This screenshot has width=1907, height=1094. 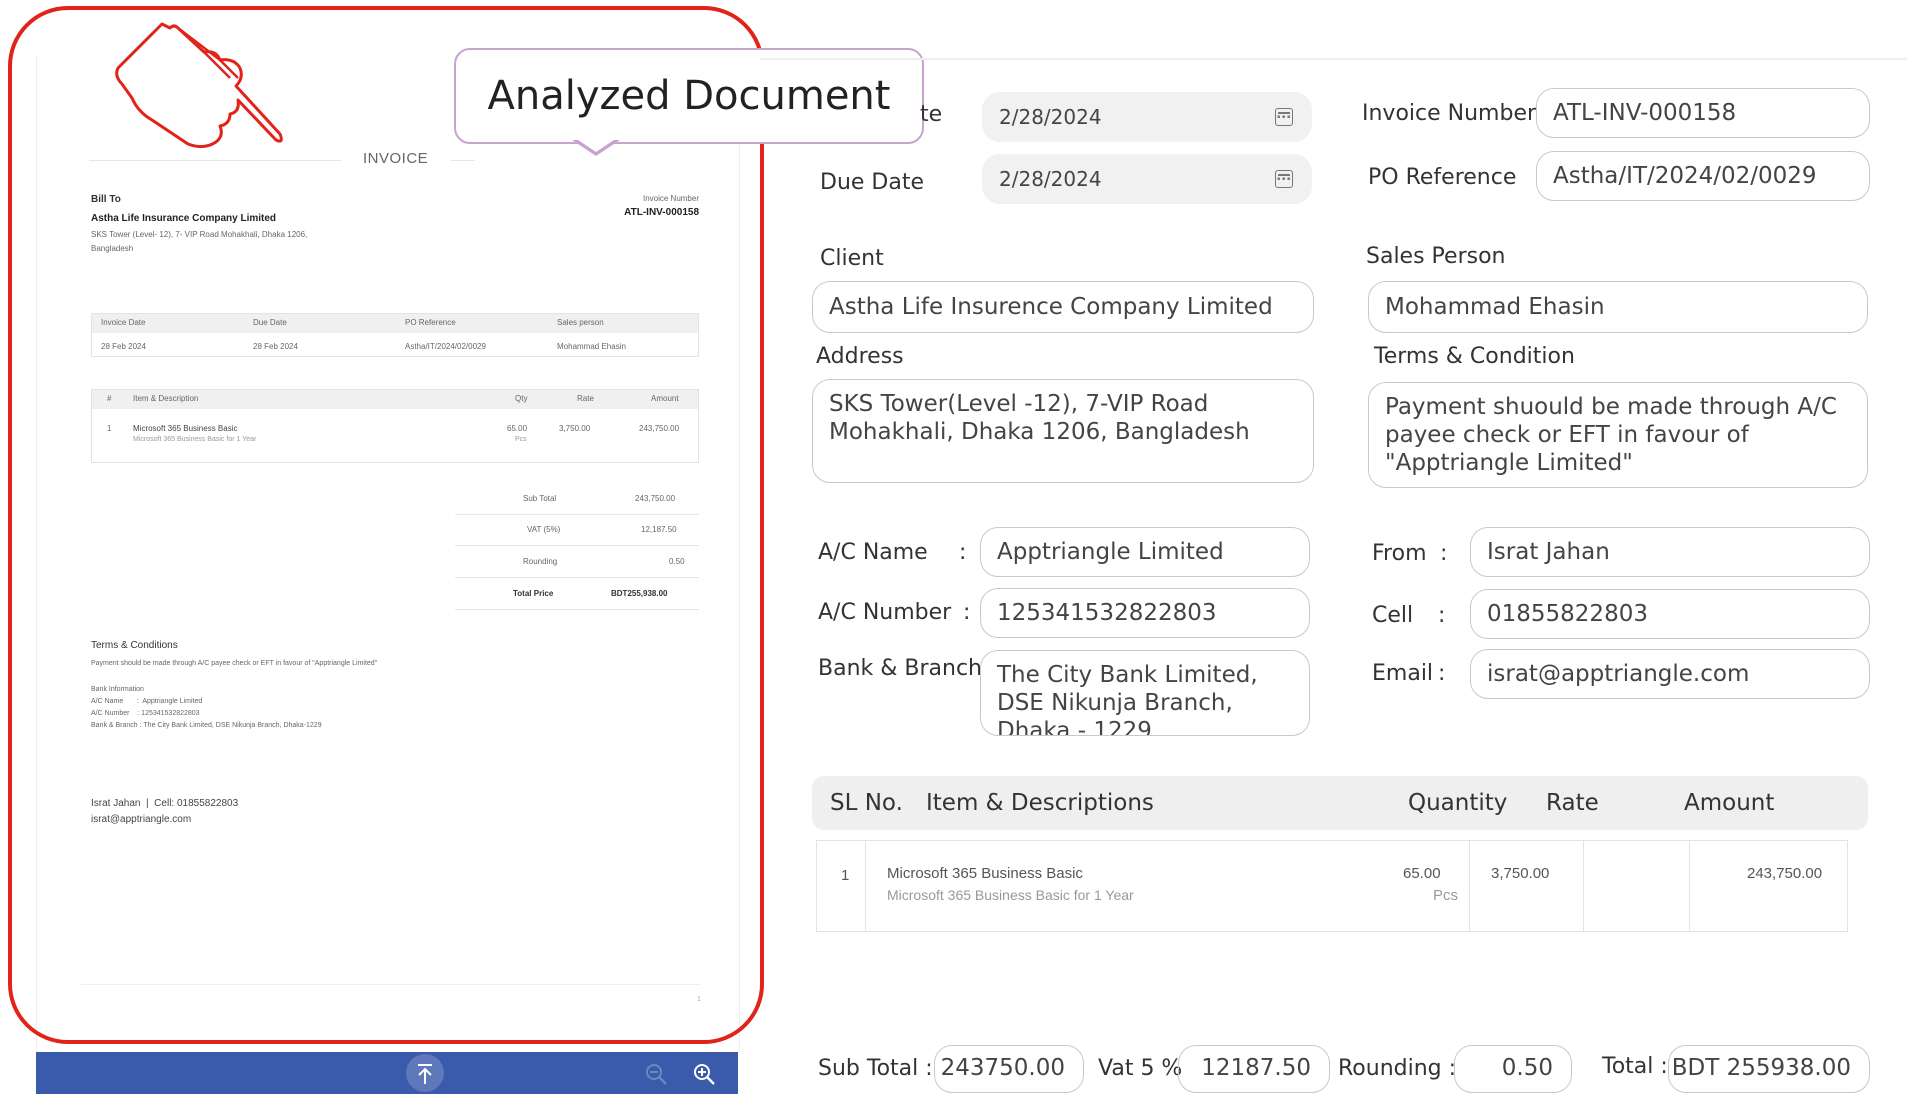 I want to click on due-date-field: 2/28/2024, so click(x=1147, y=179).